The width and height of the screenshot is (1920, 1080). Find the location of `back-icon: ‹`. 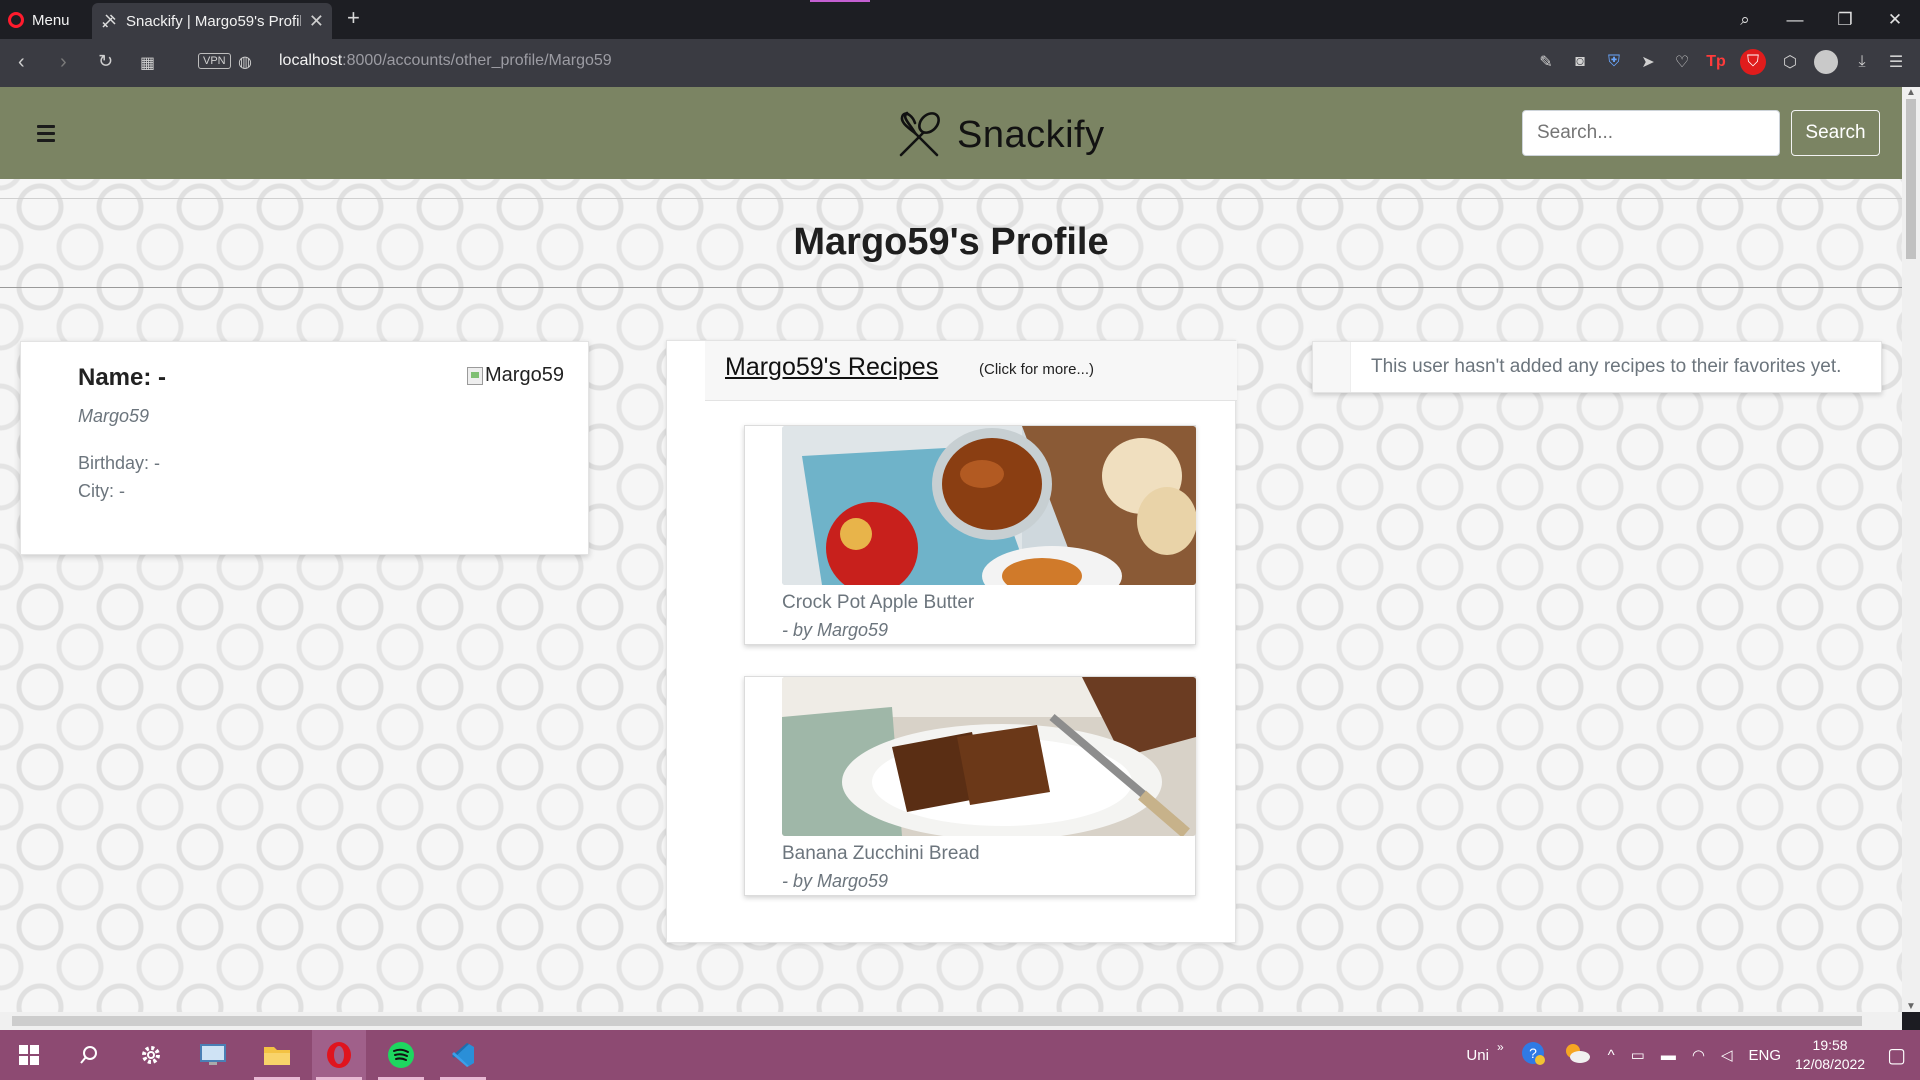

back-icon: ‹ is located at coordinates (21, 62).